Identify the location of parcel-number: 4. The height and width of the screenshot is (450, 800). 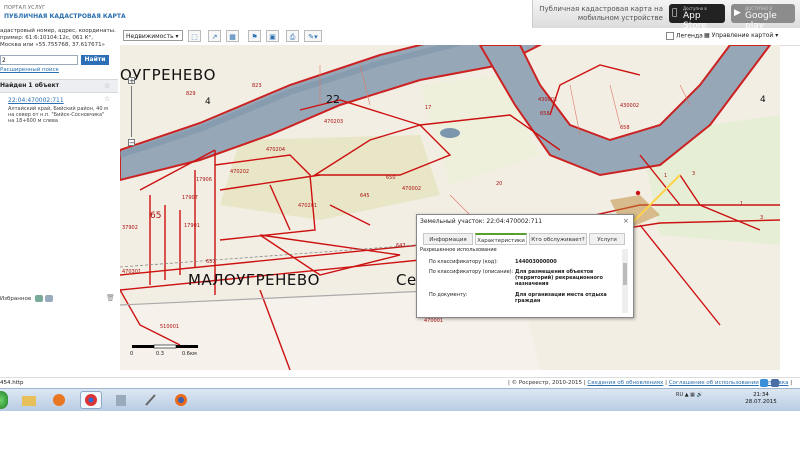
(208, 102).